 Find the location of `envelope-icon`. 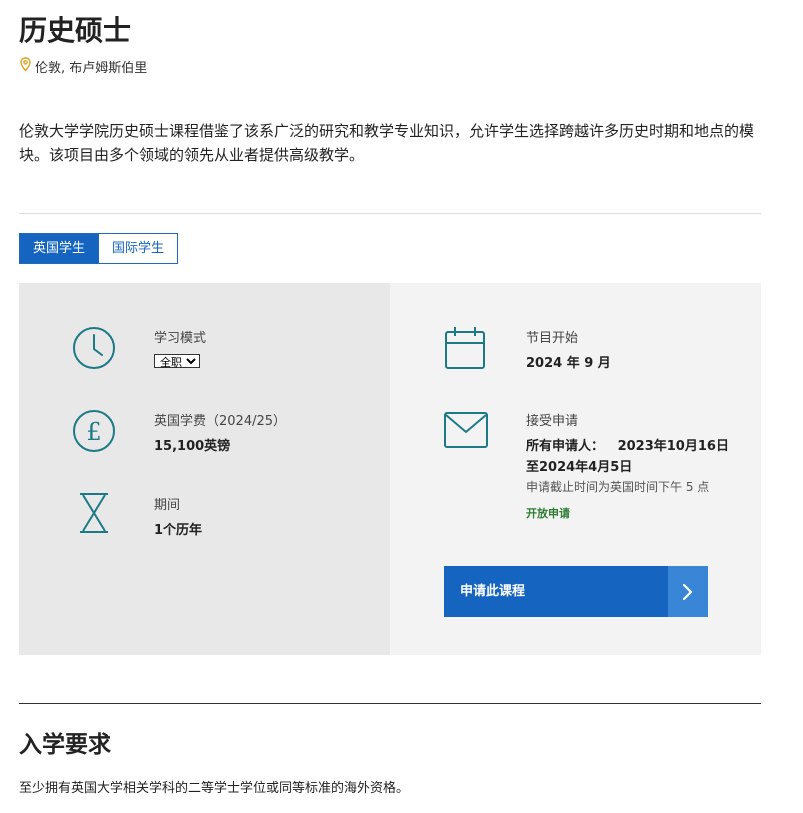

envelope-icon is located at coordinates (466, 430).